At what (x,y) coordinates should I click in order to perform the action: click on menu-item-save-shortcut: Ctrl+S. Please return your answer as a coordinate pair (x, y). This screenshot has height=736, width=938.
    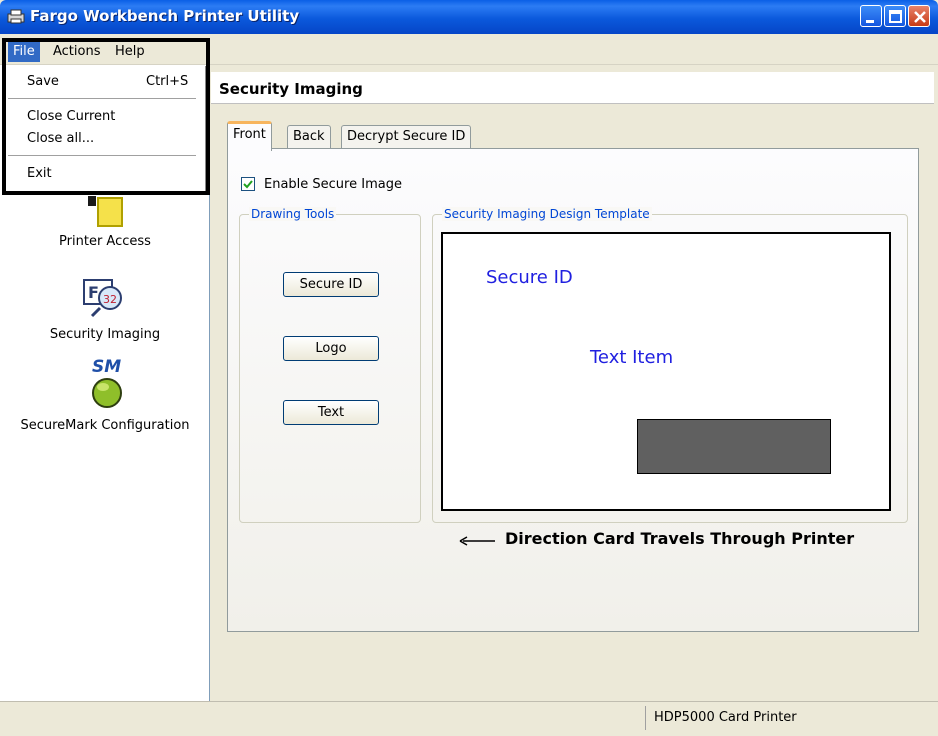
    Looking at the image, I should click on (167, 81).